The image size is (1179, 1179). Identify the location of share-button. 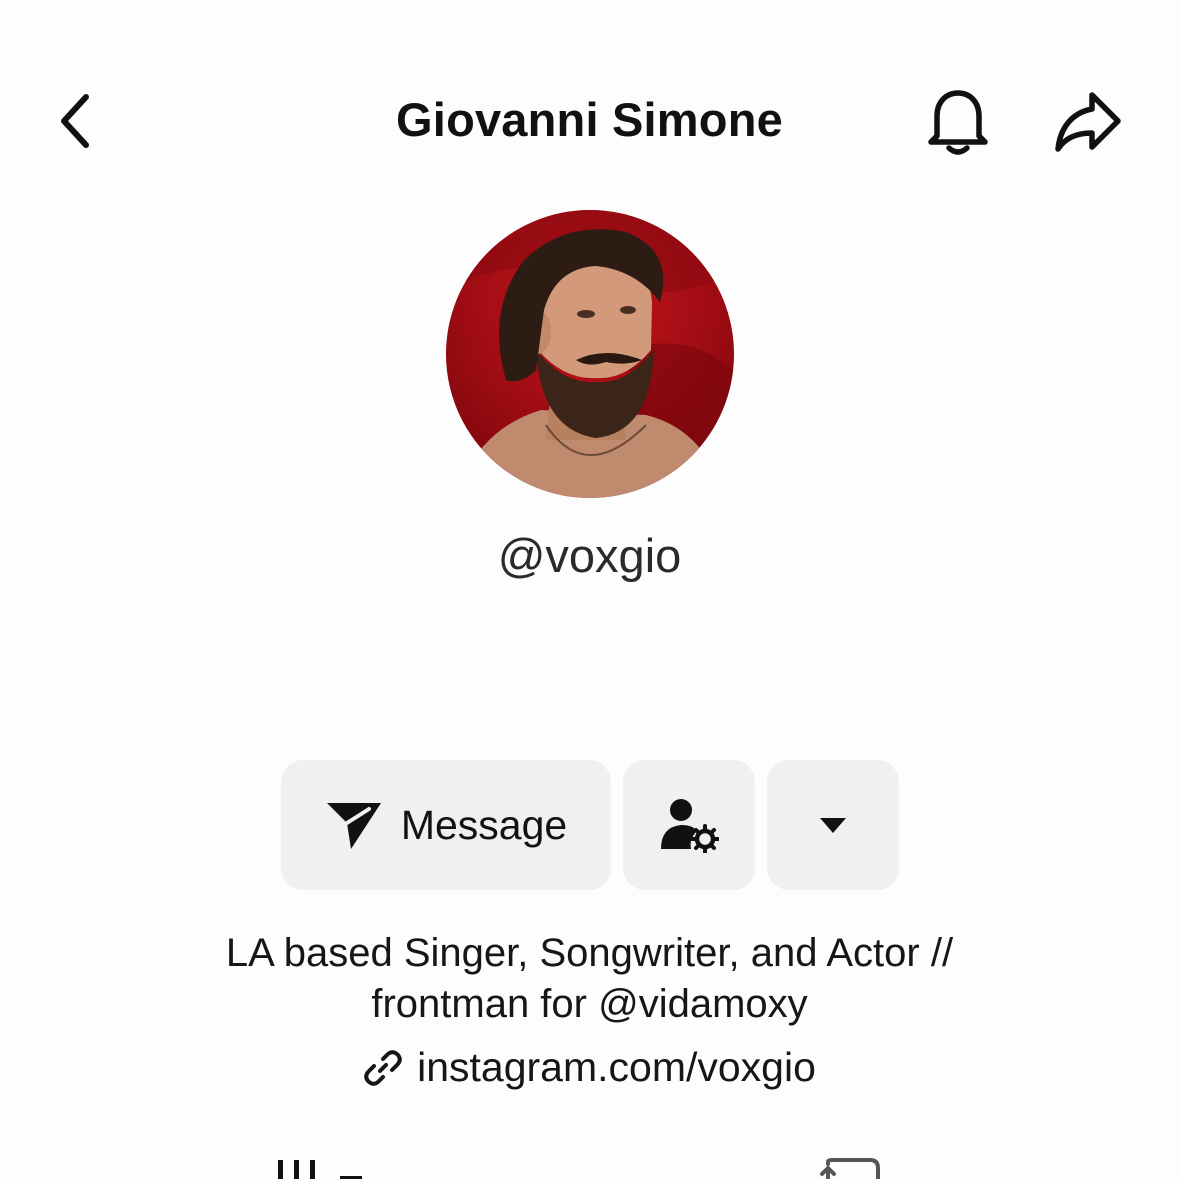
(1088, 122).